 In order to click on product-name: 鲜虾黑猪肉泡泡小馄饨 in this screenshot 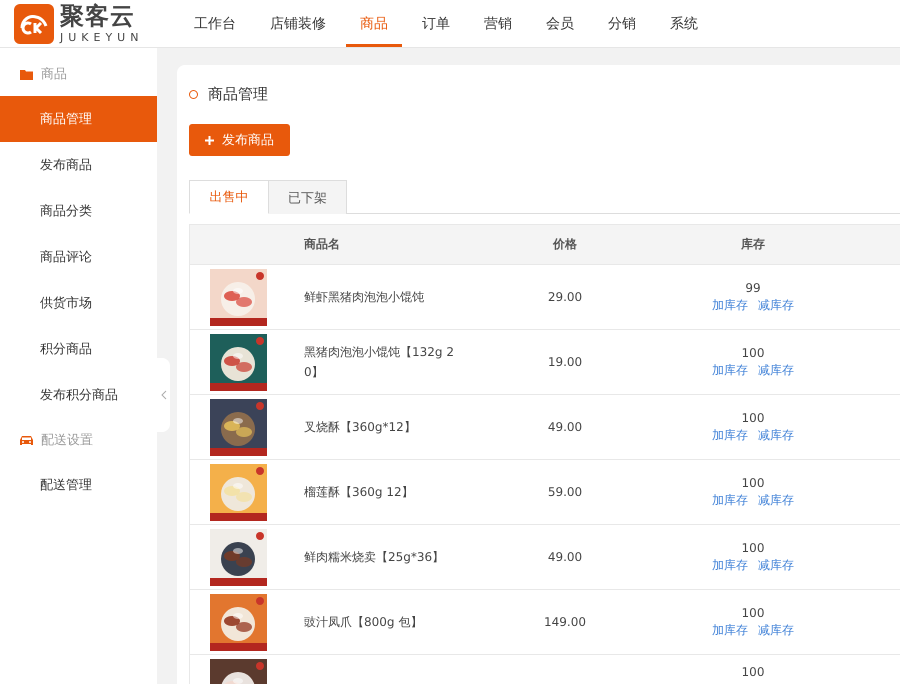, I will do `click(364, 297)`.